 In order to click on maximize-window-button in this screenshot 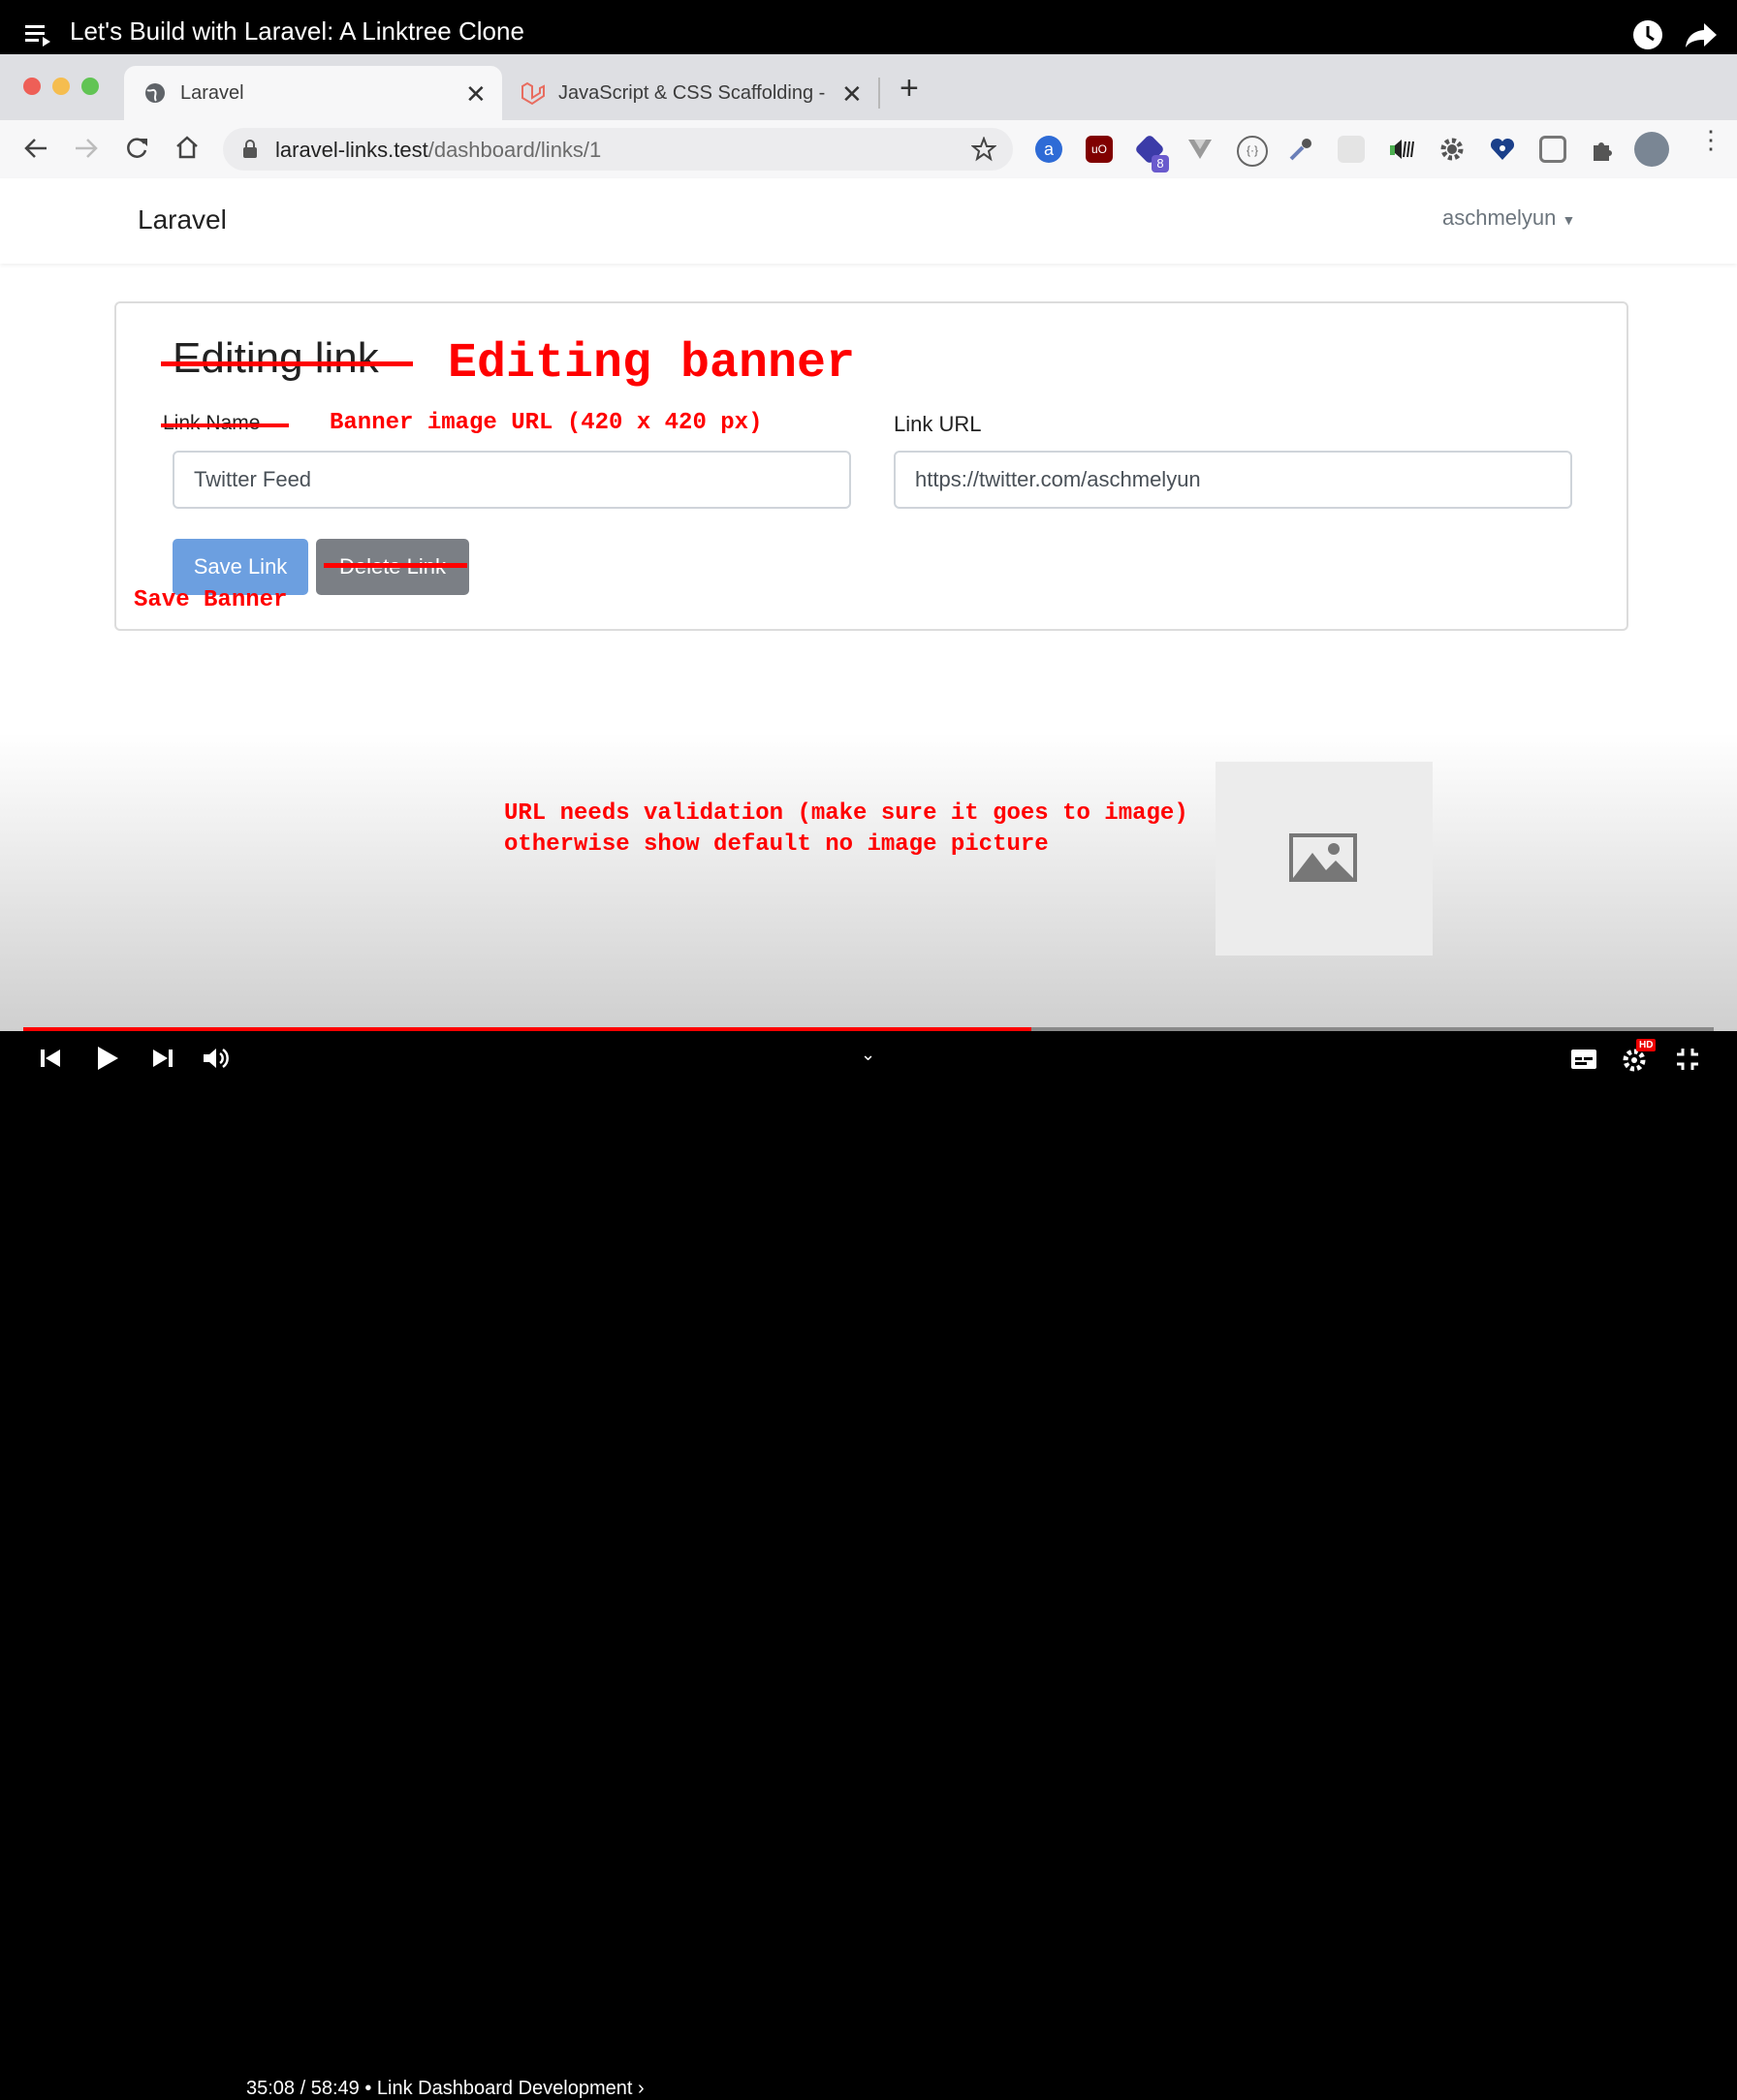, I will do `click(90, 86)`.